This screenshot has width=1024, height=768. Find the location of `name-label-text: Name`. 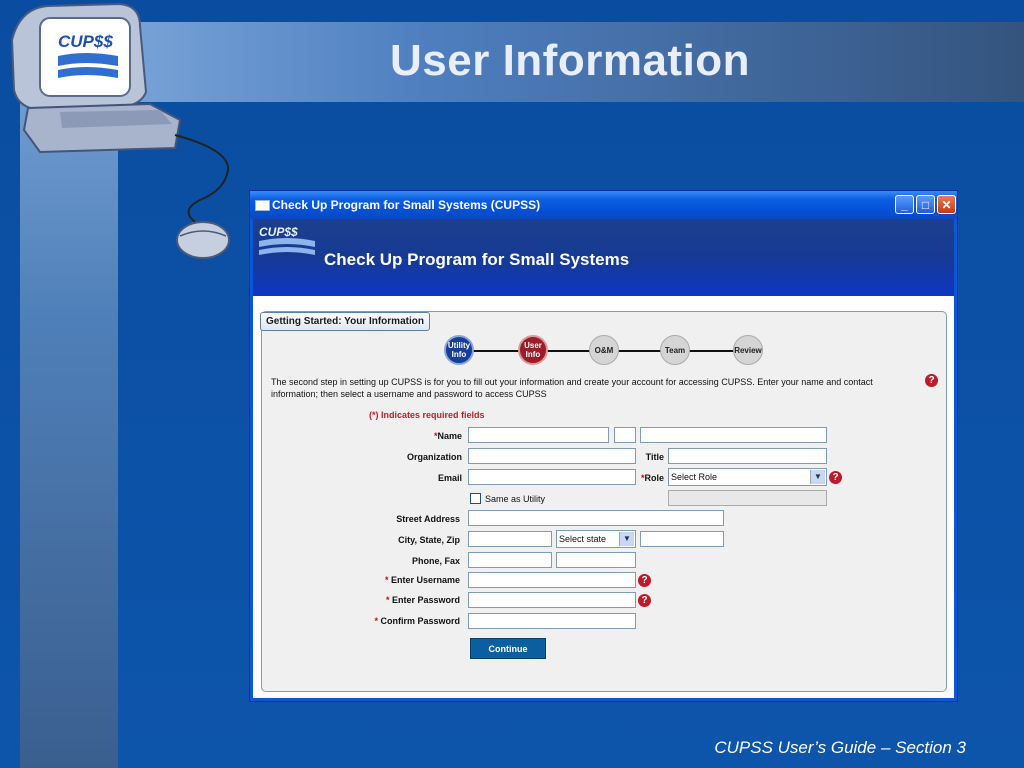

name-label-text: Name is located at coordinates (449, 436).